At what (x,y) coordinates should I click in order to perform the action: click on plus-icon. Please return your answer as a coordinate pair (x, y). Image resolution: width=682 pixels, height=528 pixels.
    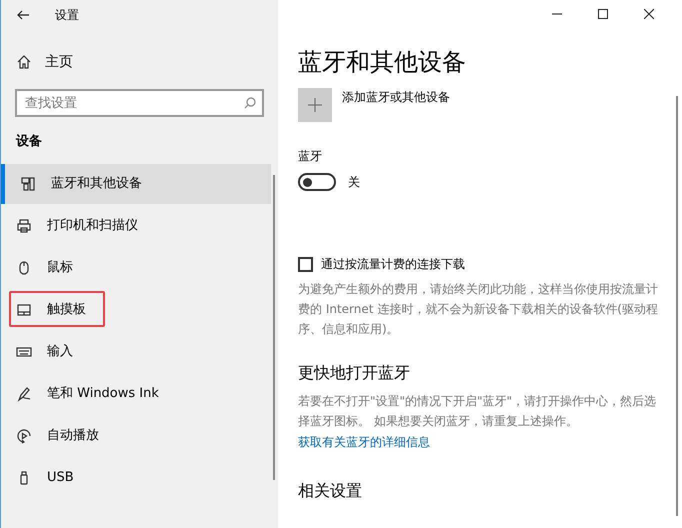
    Looking at the image, I should click on (315, 105).